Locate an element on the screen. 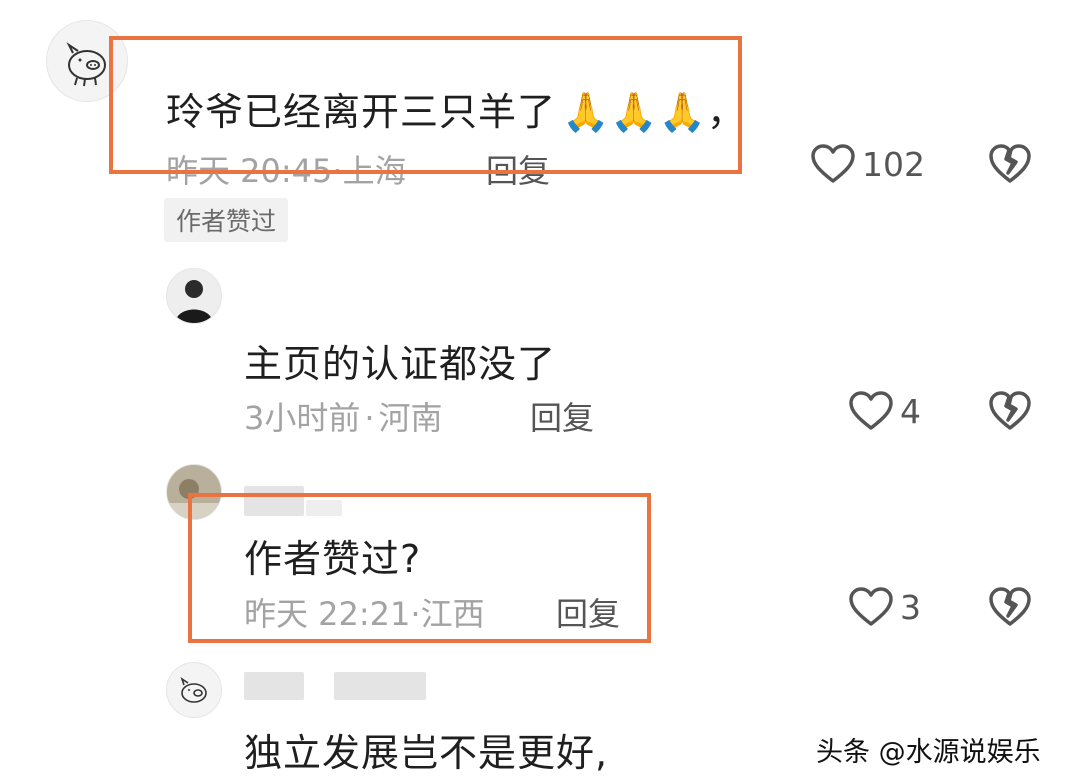  like-button: 3 is located at coordinates (884, 607).